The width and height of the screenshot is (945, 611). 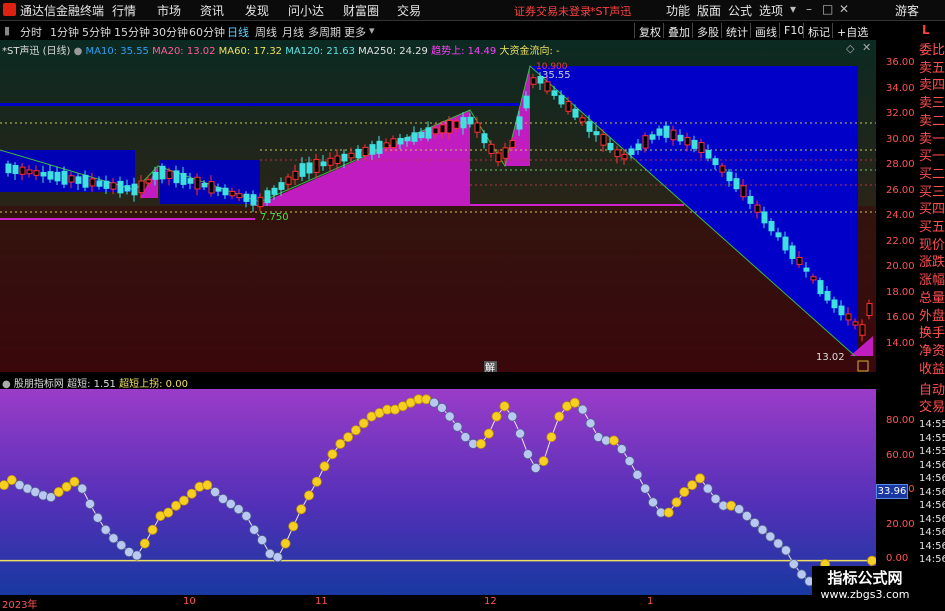 What do you see at coordinates (709, 10) in the screenshot?
I see `menu-banmian: 版面` at bounding box center [709, 10].